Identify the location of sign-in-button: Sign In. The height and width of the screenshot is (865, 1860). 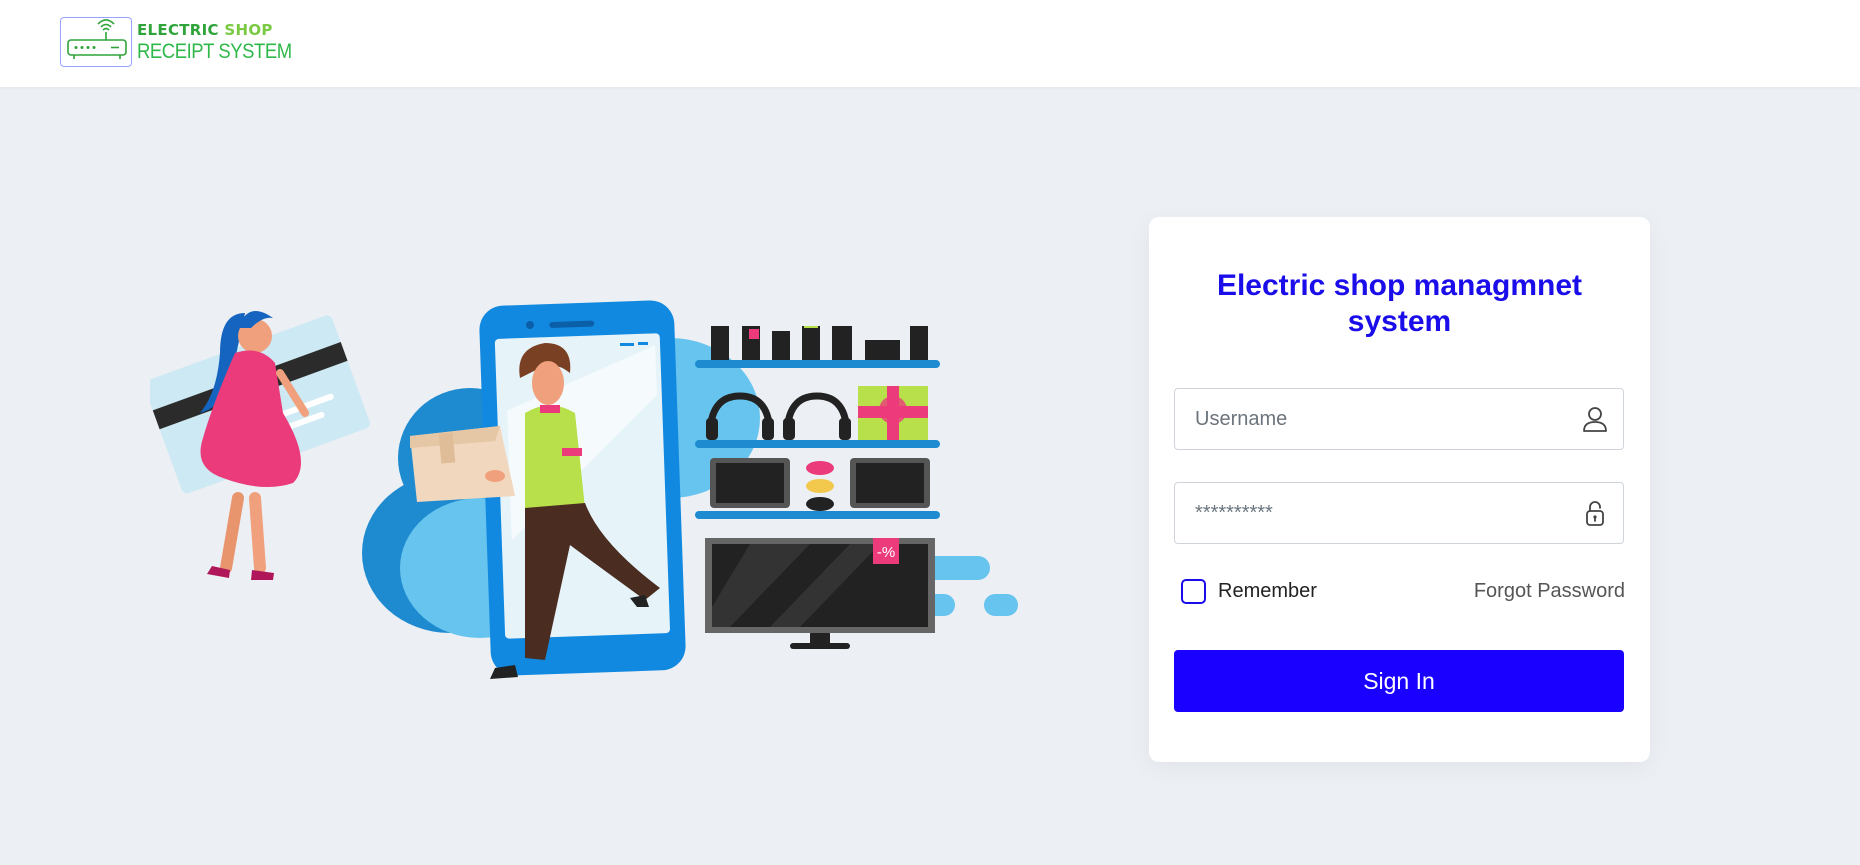
(1399, 681).